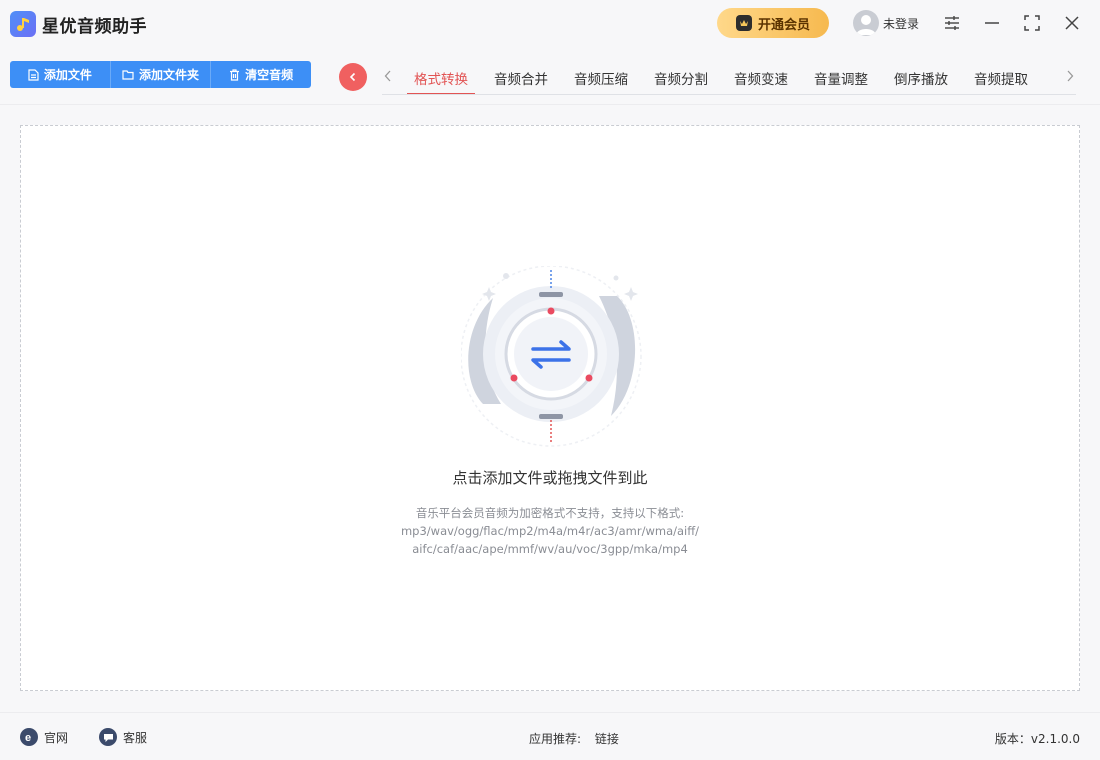 The height and width of the screenshot is (760, 1100). What do you see at coordinates (921, 77) in the screenshot?
I see `tab-reverse-play: 倒序播放` at bounding box center [921, 77].